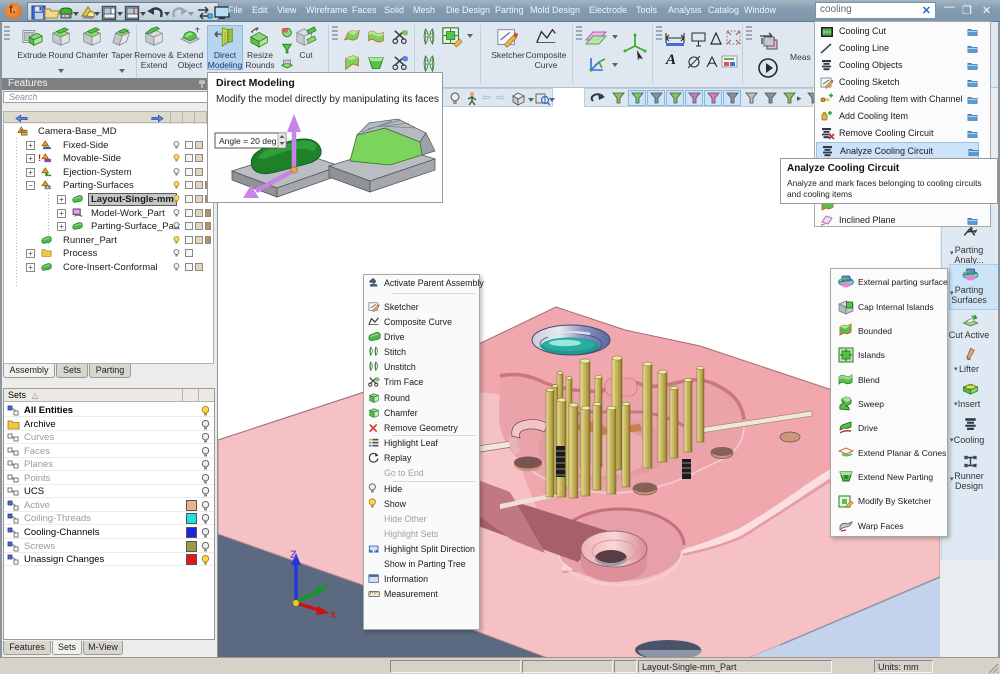 Image resolution: width=1000 pixels, height=674 pixels. I want to click on svg-text: X, so click(333, 615).